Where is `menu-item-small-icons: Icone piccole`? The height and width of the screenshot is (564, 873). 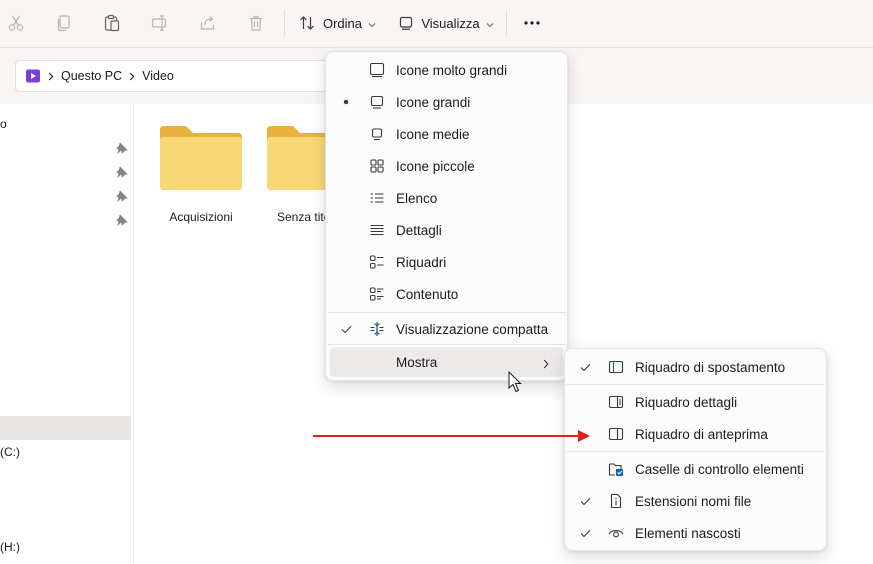
menu-item-small-icons: Icone piccole is located at coordinates (446, 166).